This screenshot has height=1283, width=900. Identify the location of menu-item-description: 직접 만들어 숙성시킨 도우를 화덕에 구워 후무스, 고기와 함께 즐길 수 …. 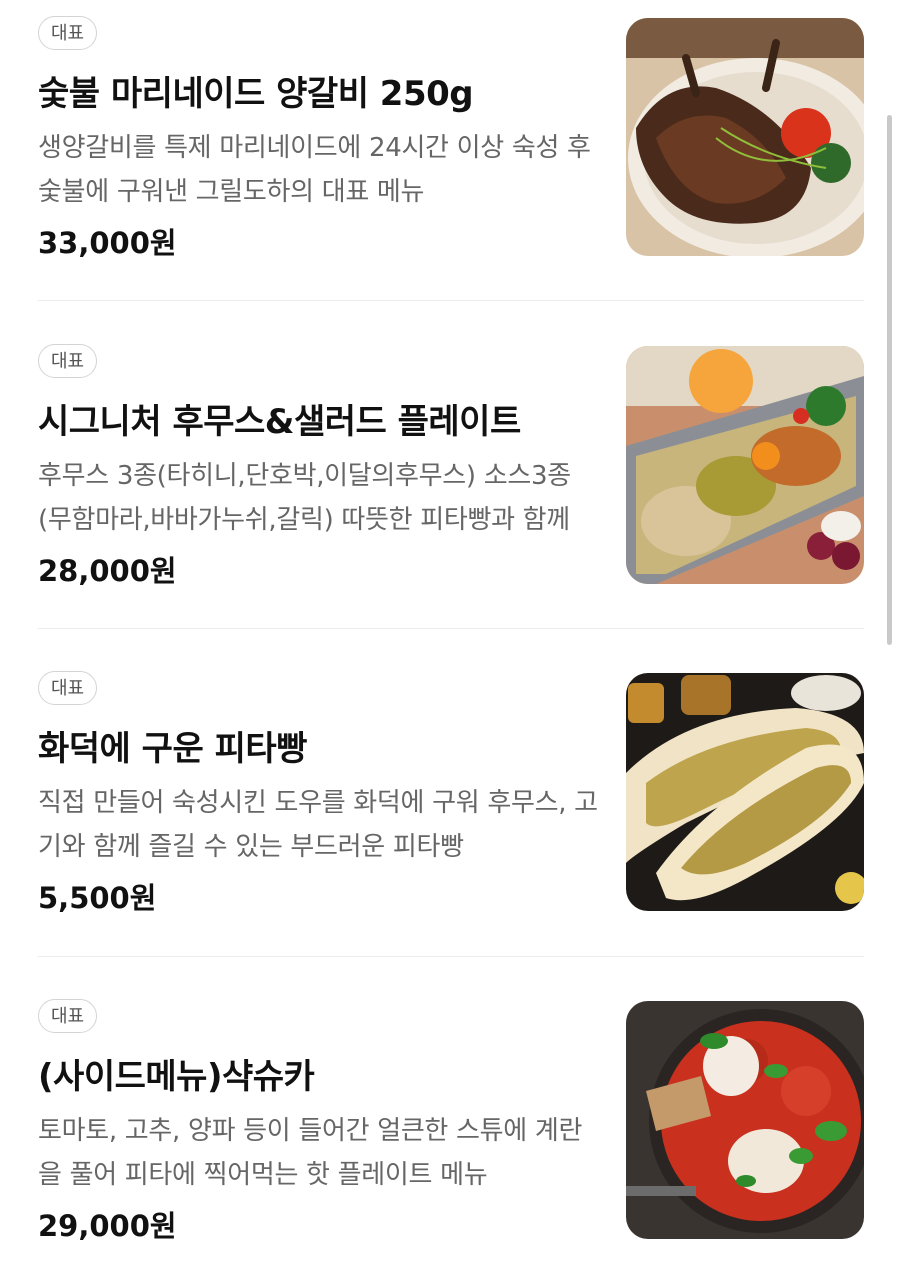
(318, 825).